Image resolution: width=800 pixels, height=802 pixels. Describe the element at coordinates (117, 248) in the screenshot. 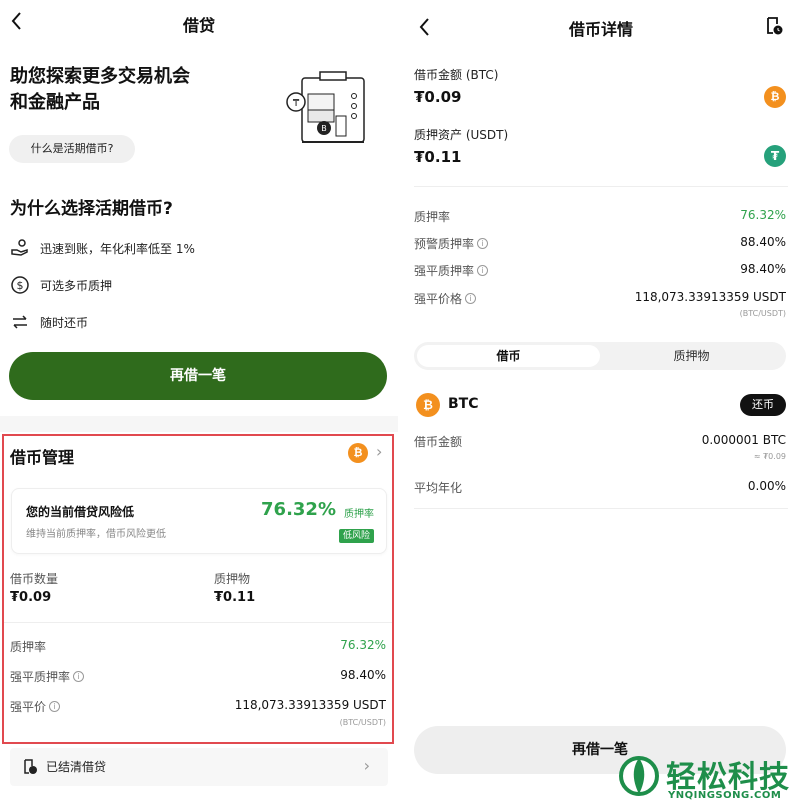

I see `feature-label: 迅速到账，年化利率低至 1%` at that location.